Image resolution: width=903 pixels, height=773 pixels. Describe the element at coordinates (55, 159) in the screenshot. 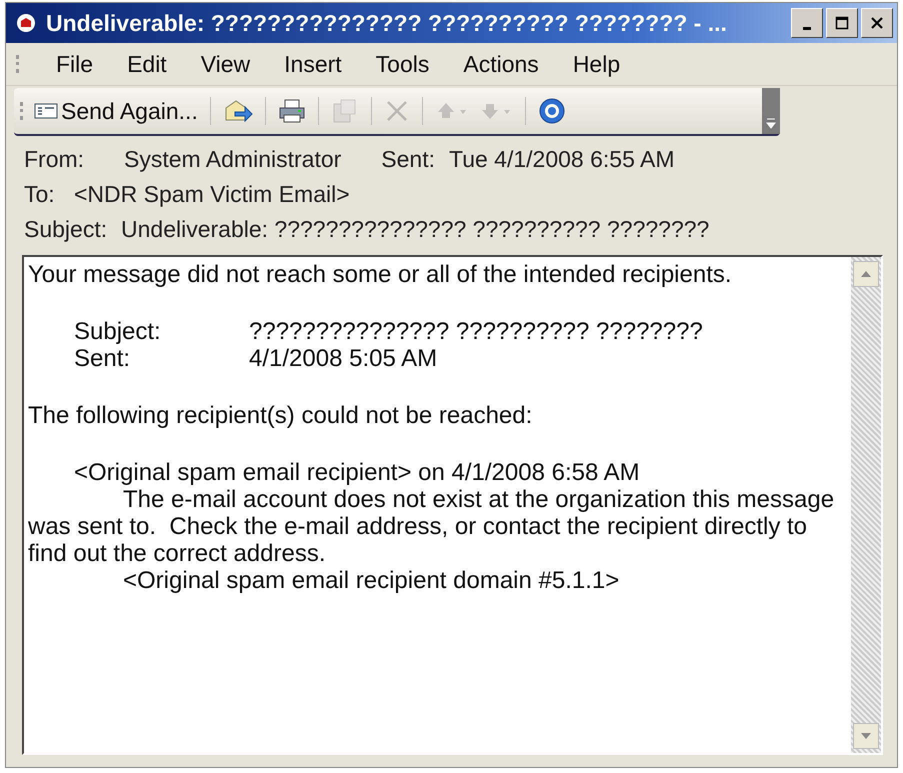

I see `from-label: From:` at that location.